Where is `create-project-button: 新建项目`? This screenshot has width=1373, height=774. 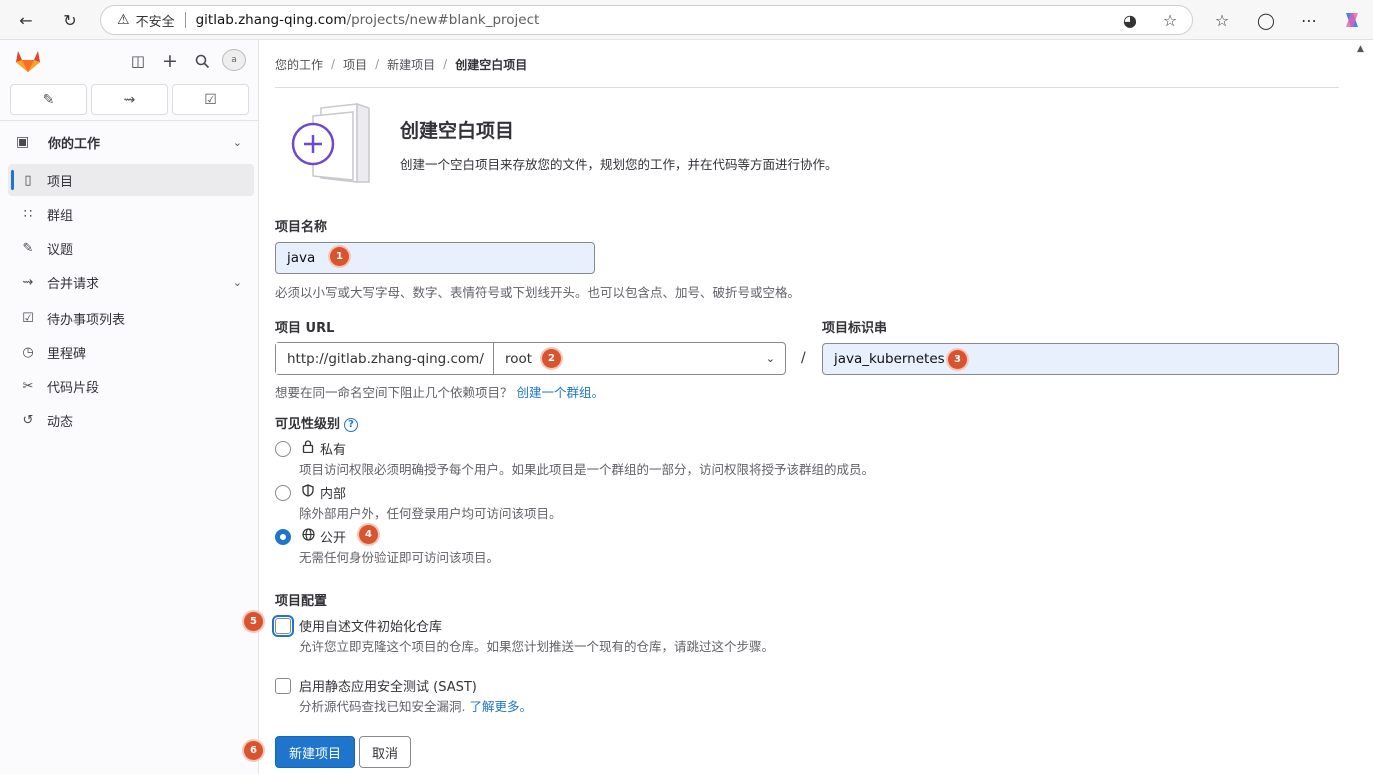
create-project-button: 新建项目 is located at coordinates (315, 752).